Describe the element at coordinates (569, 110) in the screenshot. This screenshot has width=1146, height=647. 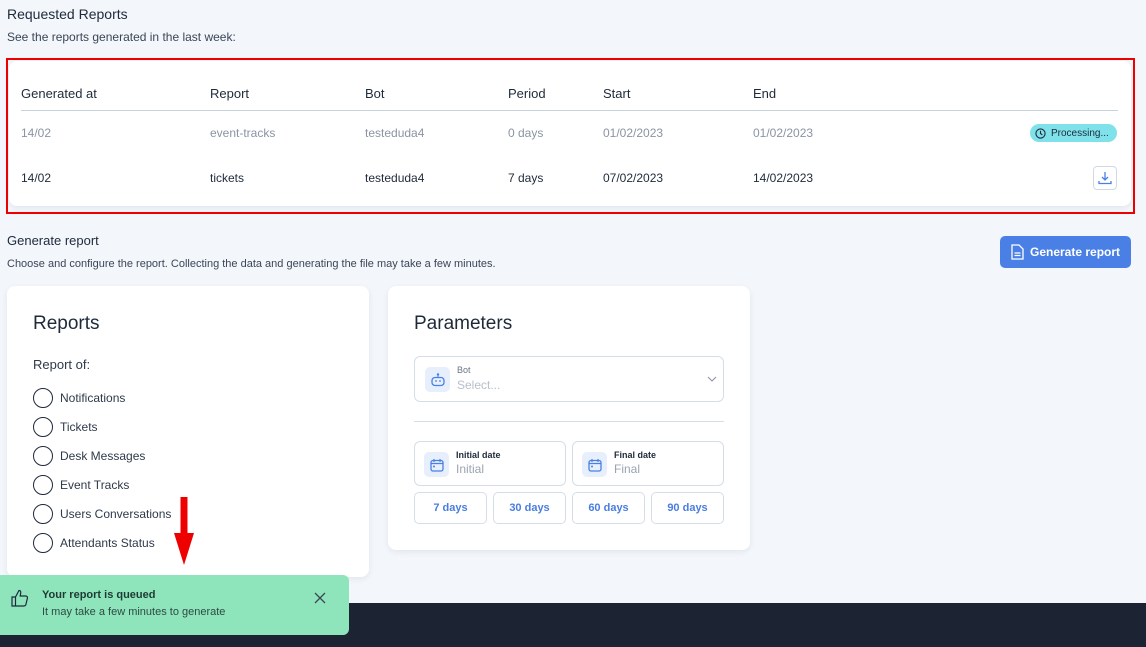
I see `header-divider` at that location.